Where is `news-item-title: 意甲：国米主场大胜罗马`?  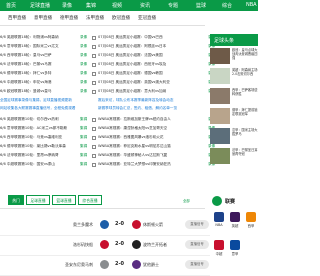 news-item-title: 意甲：国米主场大胜罗马 is located at coordinates (245, 132).